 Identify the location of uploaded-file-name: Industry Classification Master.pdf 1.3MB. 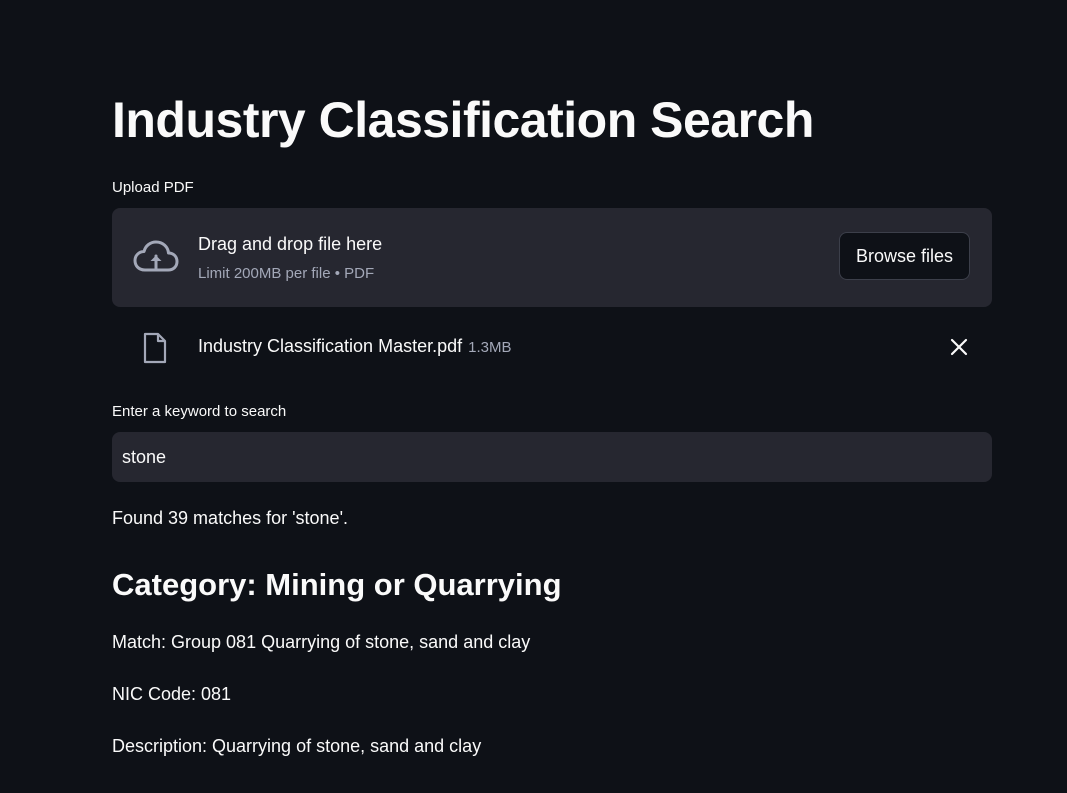
(354, 347).